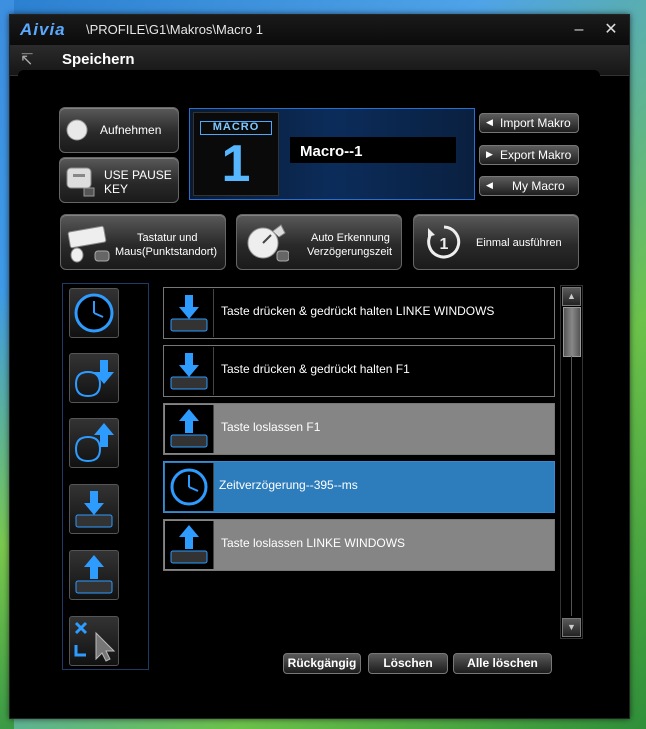 This screenshot has width=646, height=729. I want to click on delete-button: Löschen, so click(408, 663).